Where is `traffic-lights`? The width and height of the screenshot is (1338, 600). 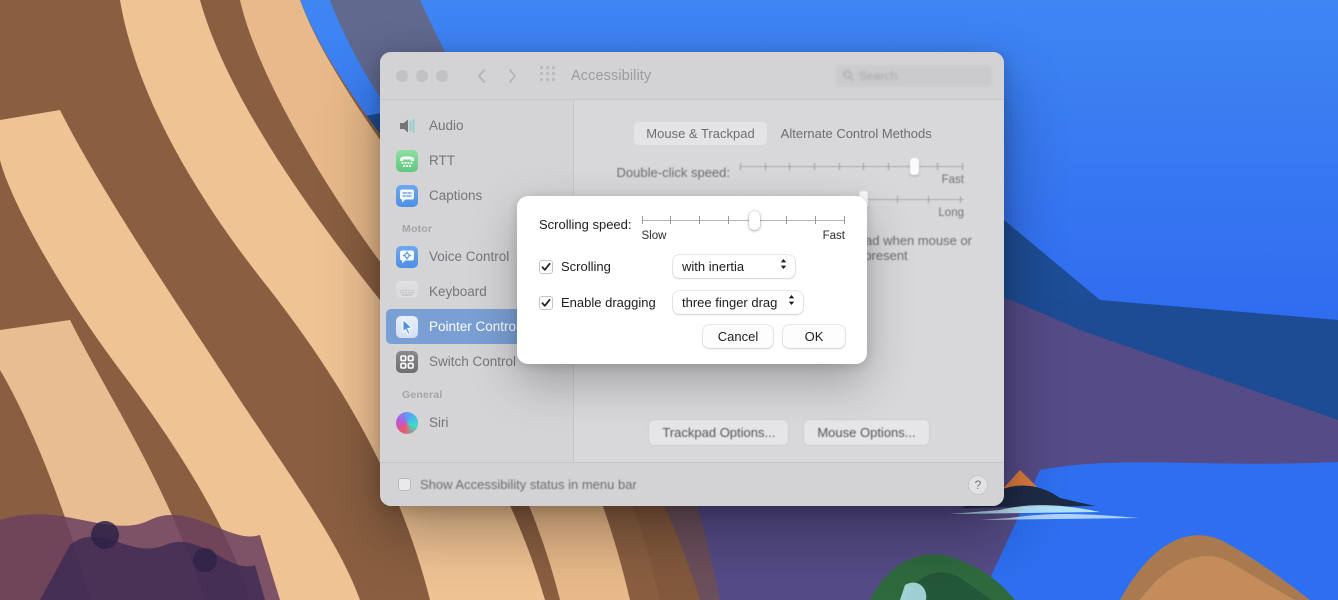 traffic-lights is located at coordinates (422, 75).